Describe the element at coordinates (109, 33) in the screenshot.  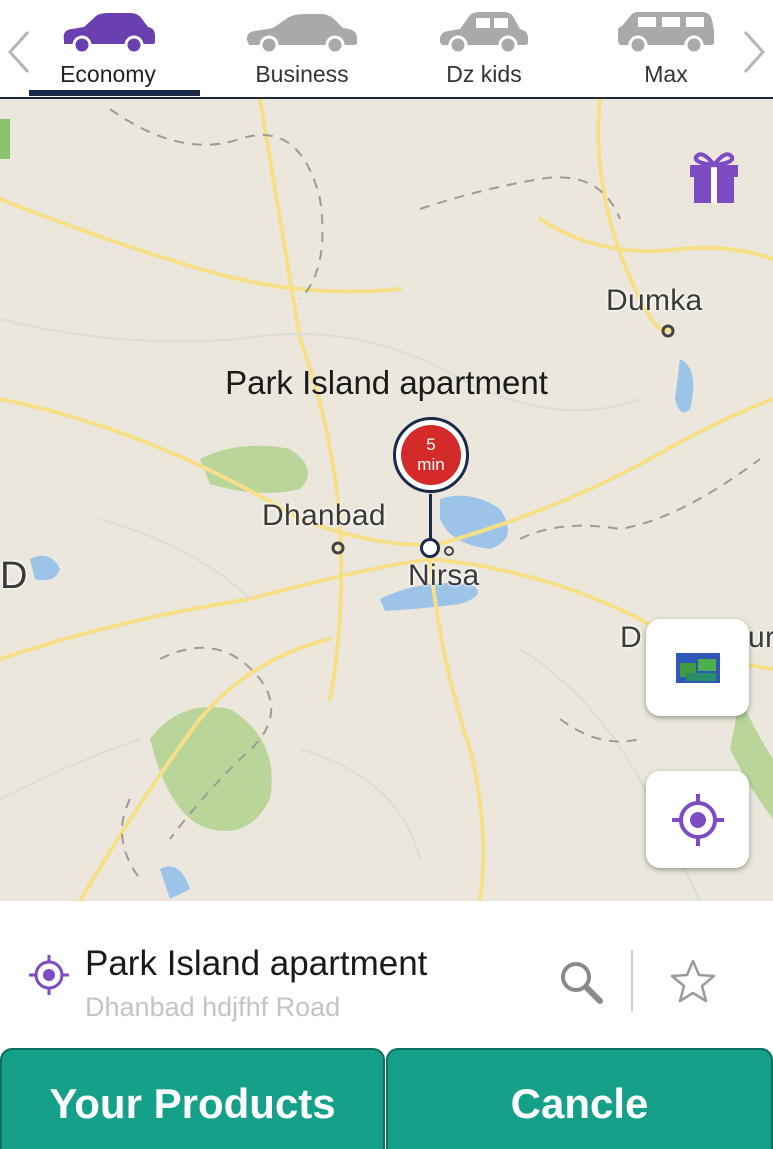
I see `car-economy-icon` at that location.